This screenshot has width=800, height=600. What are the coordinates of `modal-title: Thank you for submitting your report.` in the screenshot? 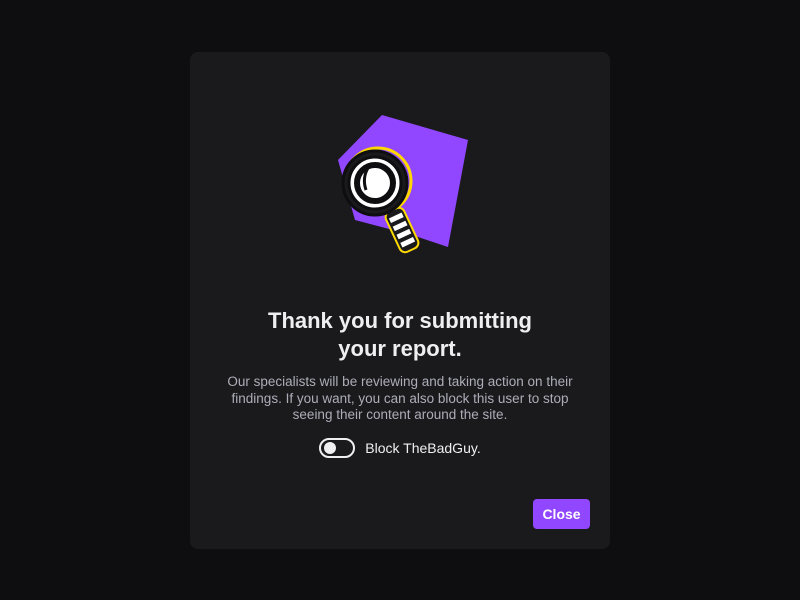 It's located at (400, 335).